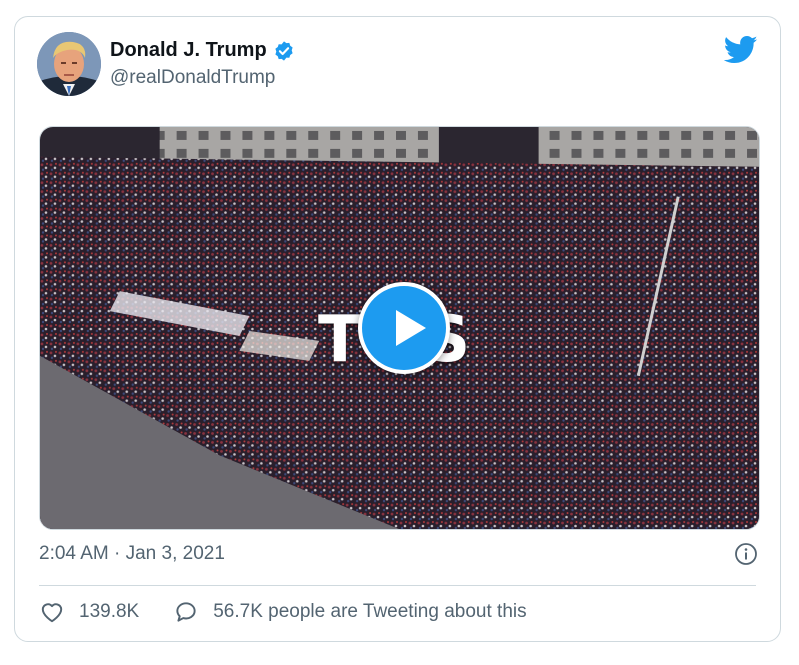  I want to click on author-handle: @realDonaldTrump, so click(192, 78).